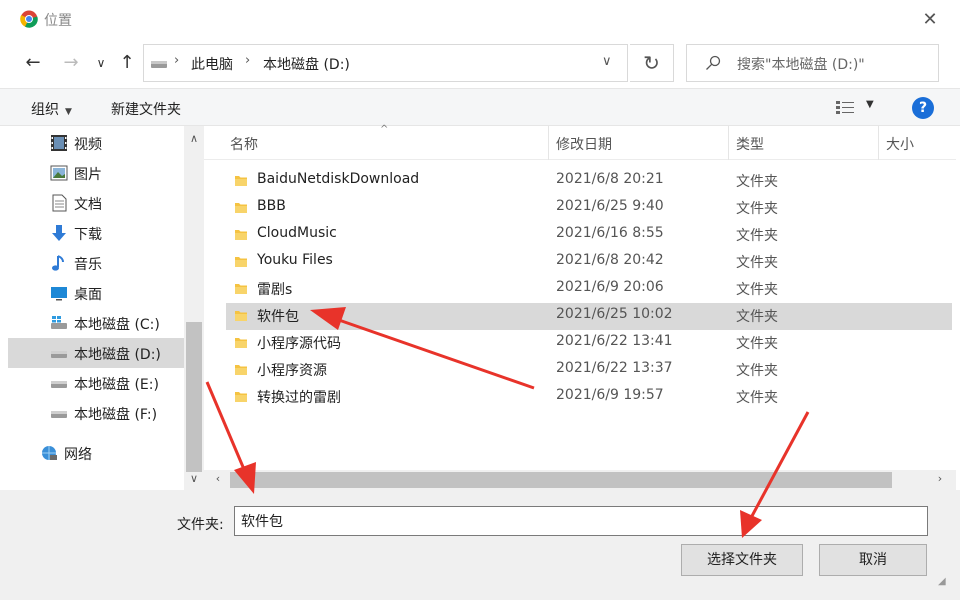 Image resolution: width=960 pixels, height=600 pixels. I want to click on navigation-scrollbar: ∧ ∨, so click(194, 308).